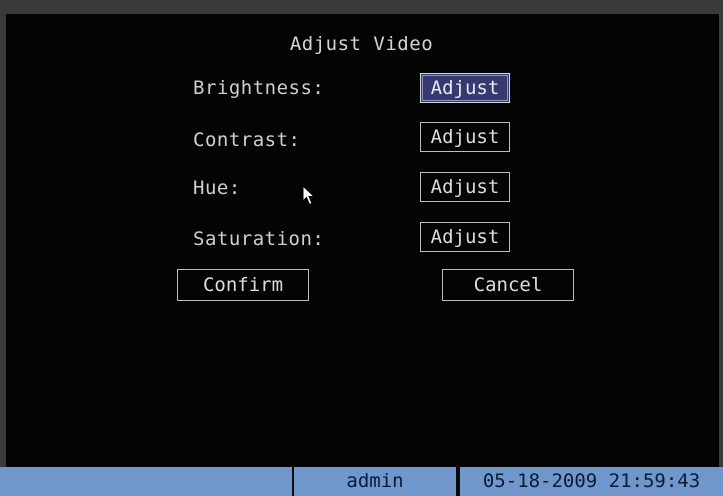  What do you see at coordinates (259, 88) in the screenshot?
I see `brightness-label: Brightness:` at bounding box center [259, 88].